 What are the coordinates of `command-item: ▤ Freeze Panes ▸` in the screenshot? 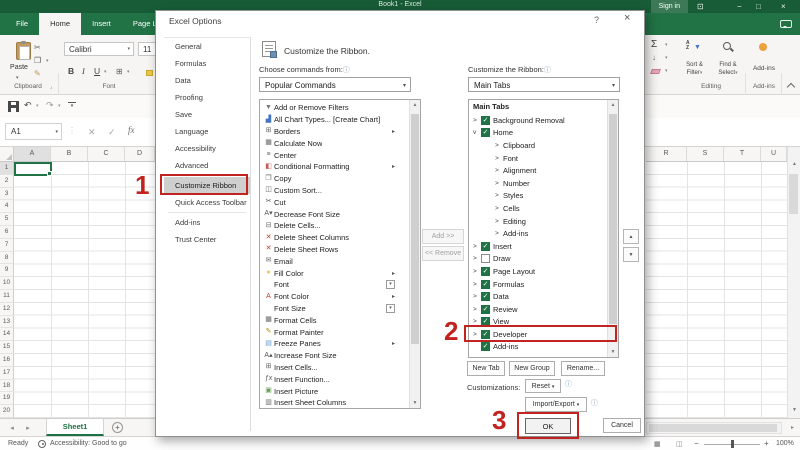 It's located at (334, 344).